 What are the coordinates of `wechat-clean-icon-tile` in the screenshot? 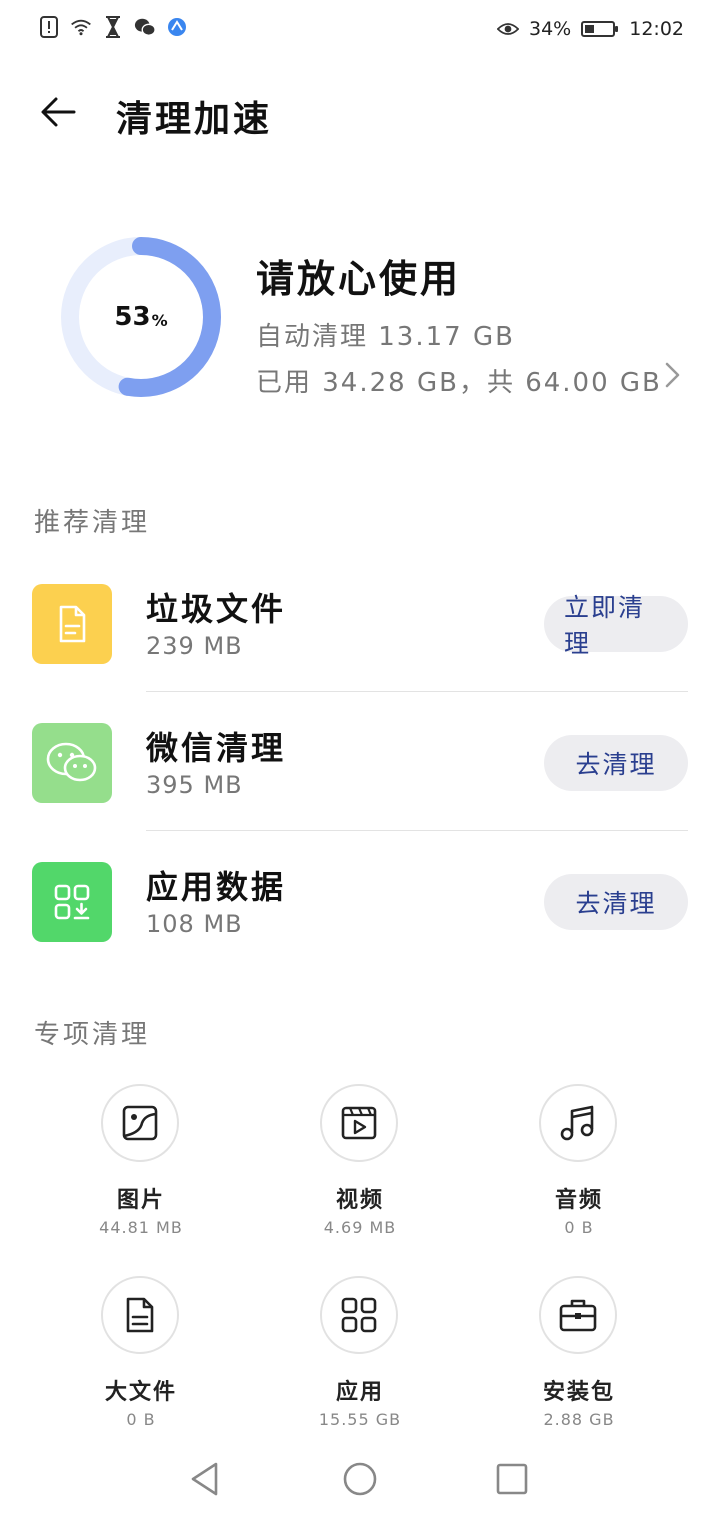 It's located at (72, 763).